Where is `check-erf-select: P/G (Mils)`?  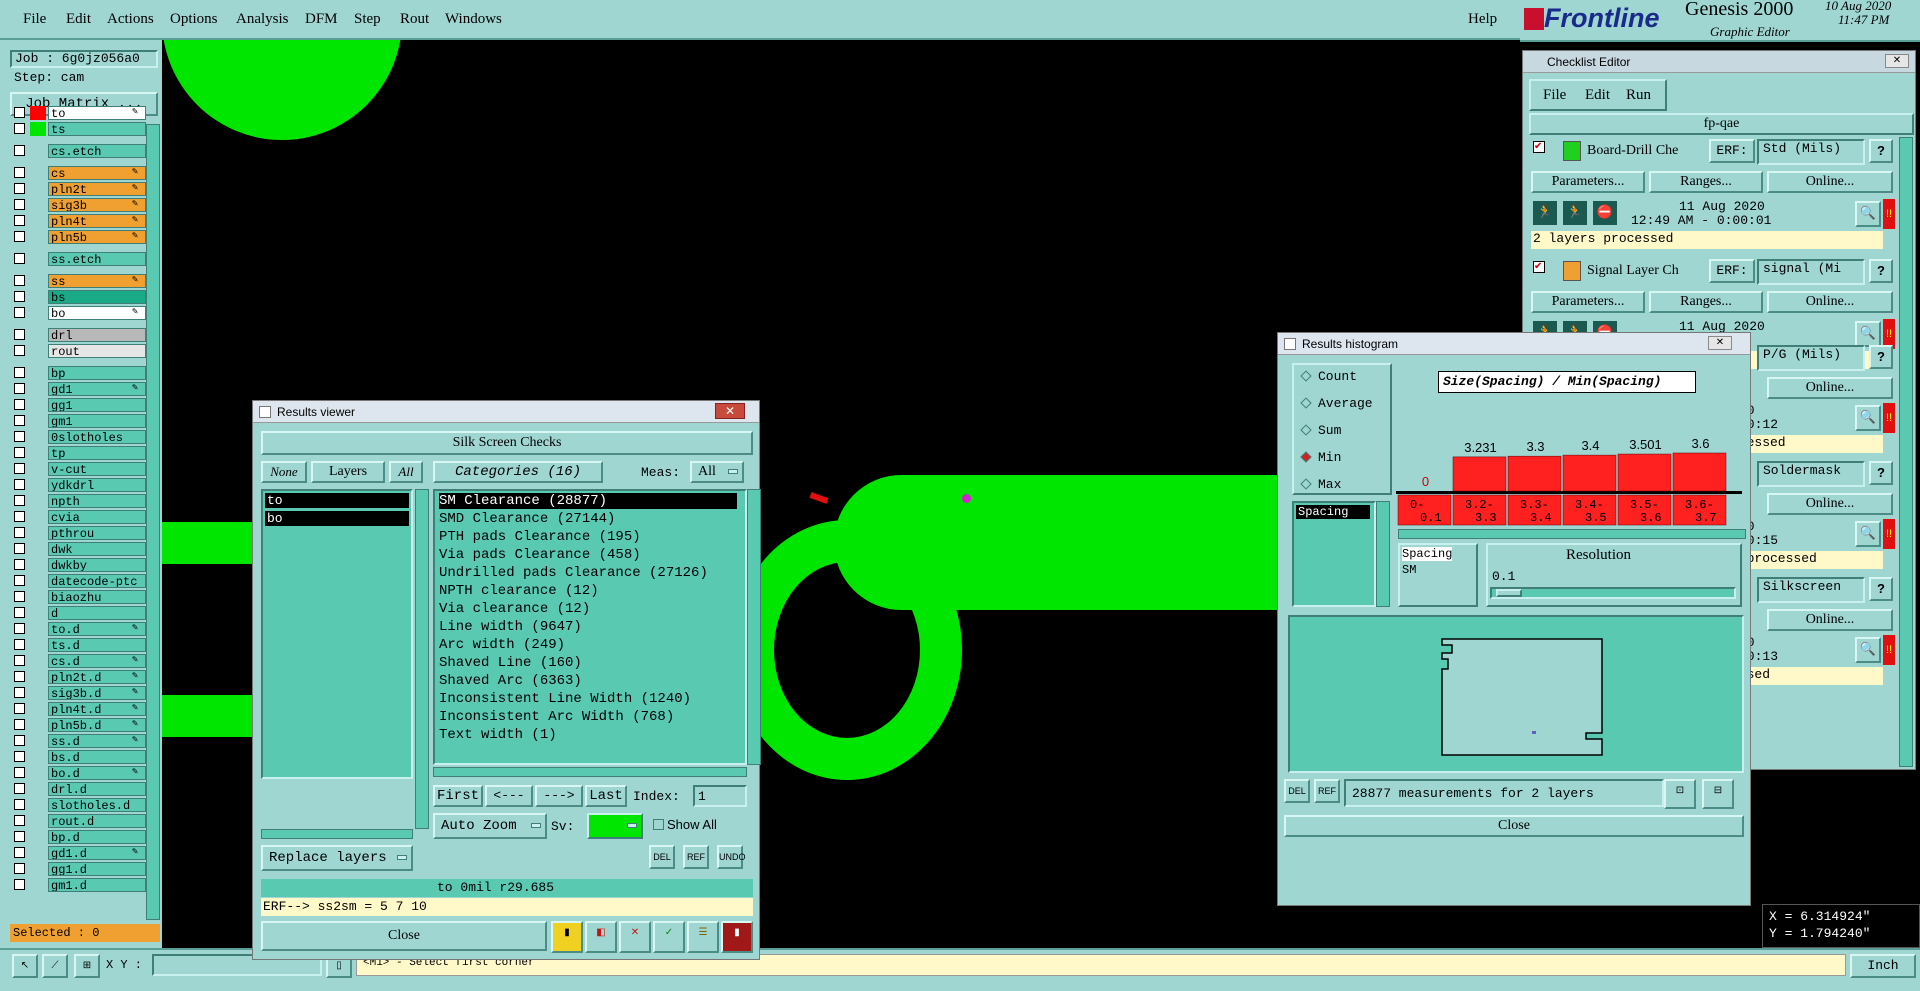
check-erf-select: P/G (Mils) is located at coordinates (1811, 358).